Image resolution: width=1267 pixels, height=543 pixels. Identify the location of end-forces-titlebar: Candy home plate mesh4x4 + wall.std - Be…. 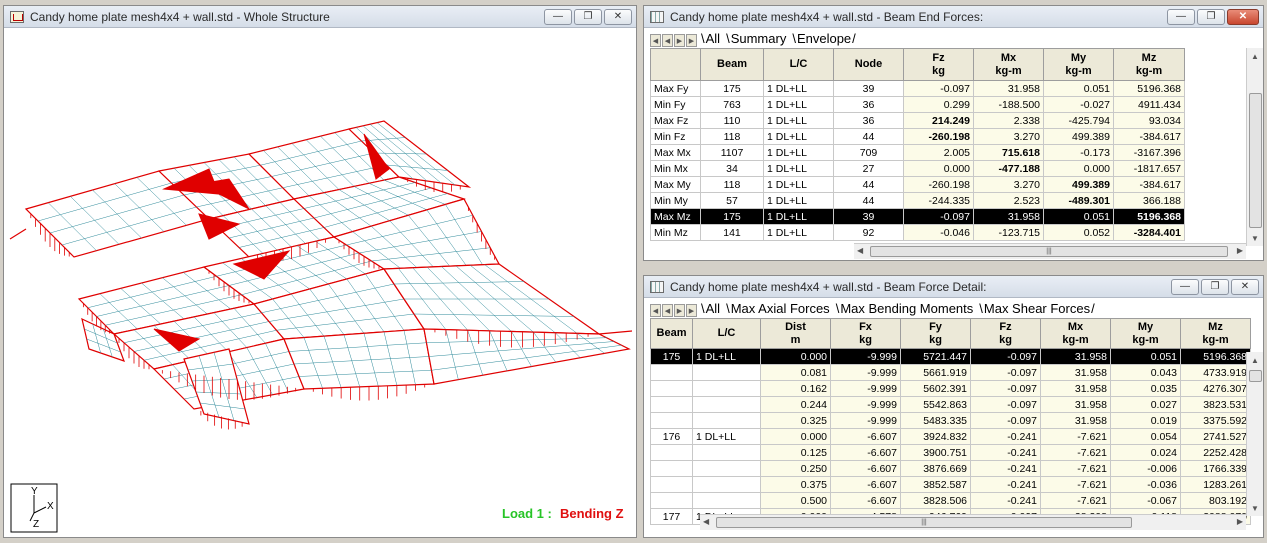
(953, 17).